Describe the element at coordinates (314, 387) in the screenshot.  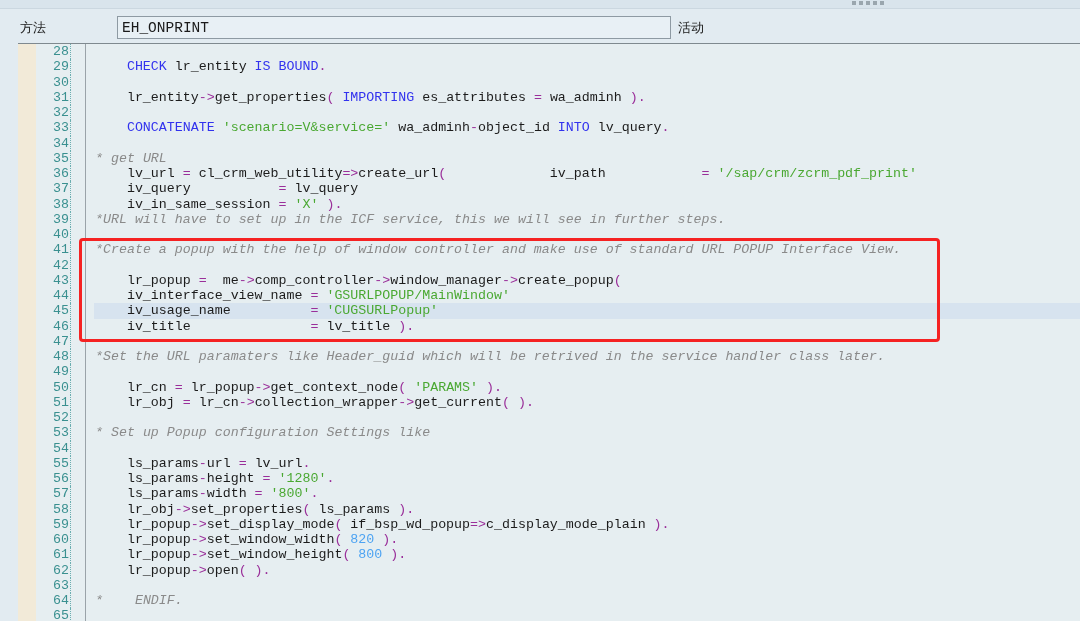
I see `code-line: lr_cn = lr_popup->get_context_node( 'PARAMS' ).` at that location.